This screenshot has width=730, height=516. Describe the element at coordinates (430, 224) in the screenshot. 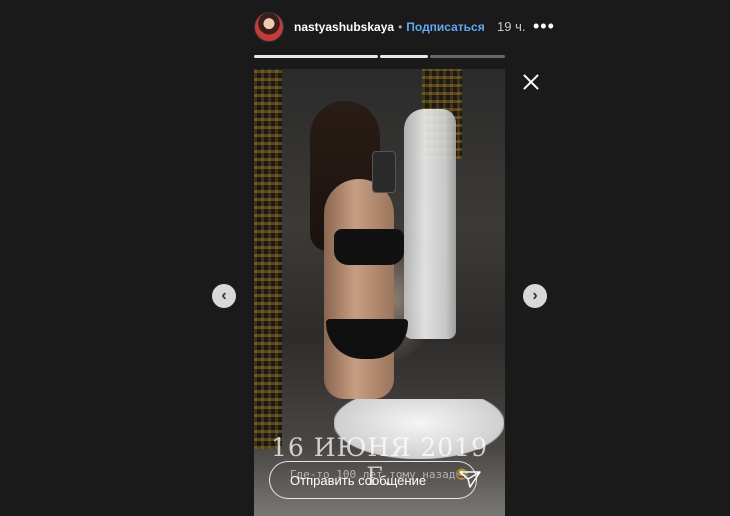

I see `bathrobe` at that location.